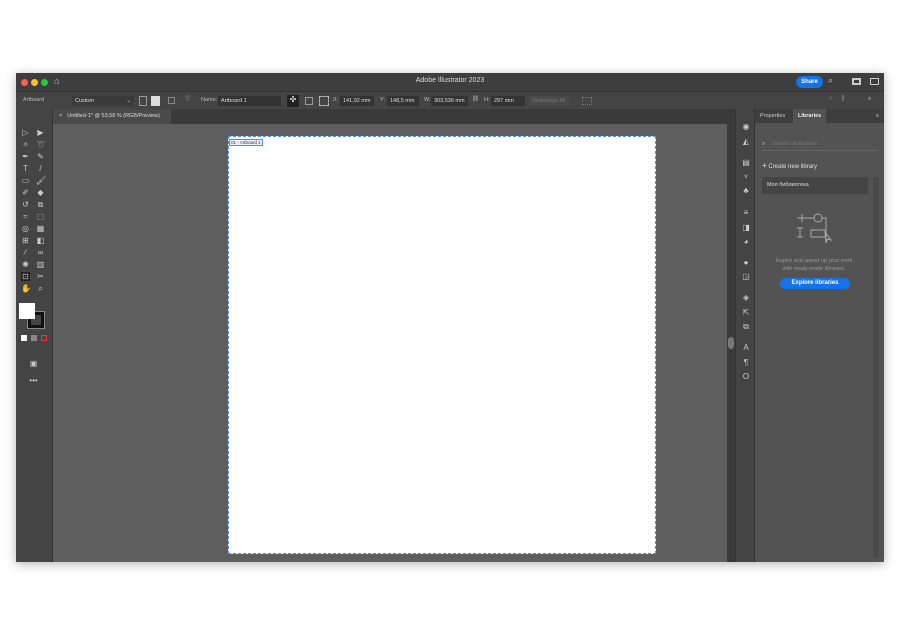  I want to click on warp-tool-icon: ≈, so click(25, 216).